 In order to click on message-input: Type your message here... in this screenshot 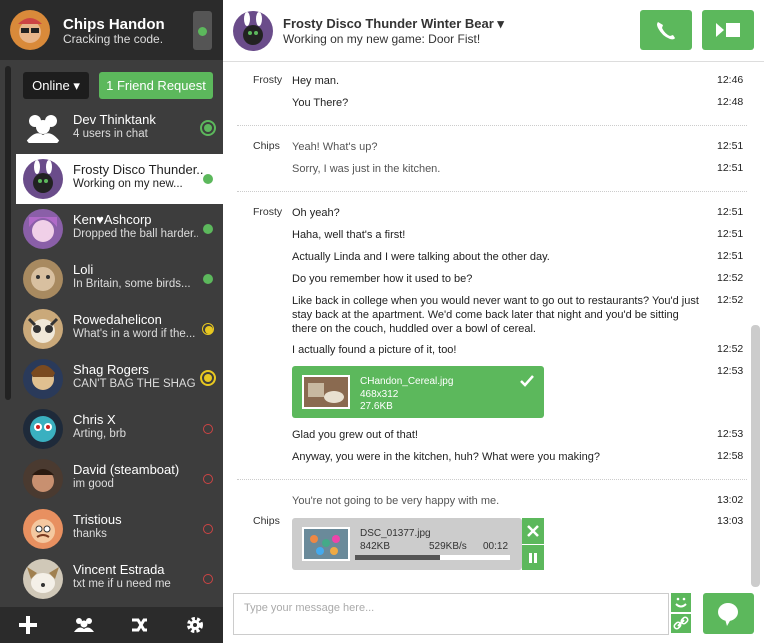, I will do `click(451, 614)`.